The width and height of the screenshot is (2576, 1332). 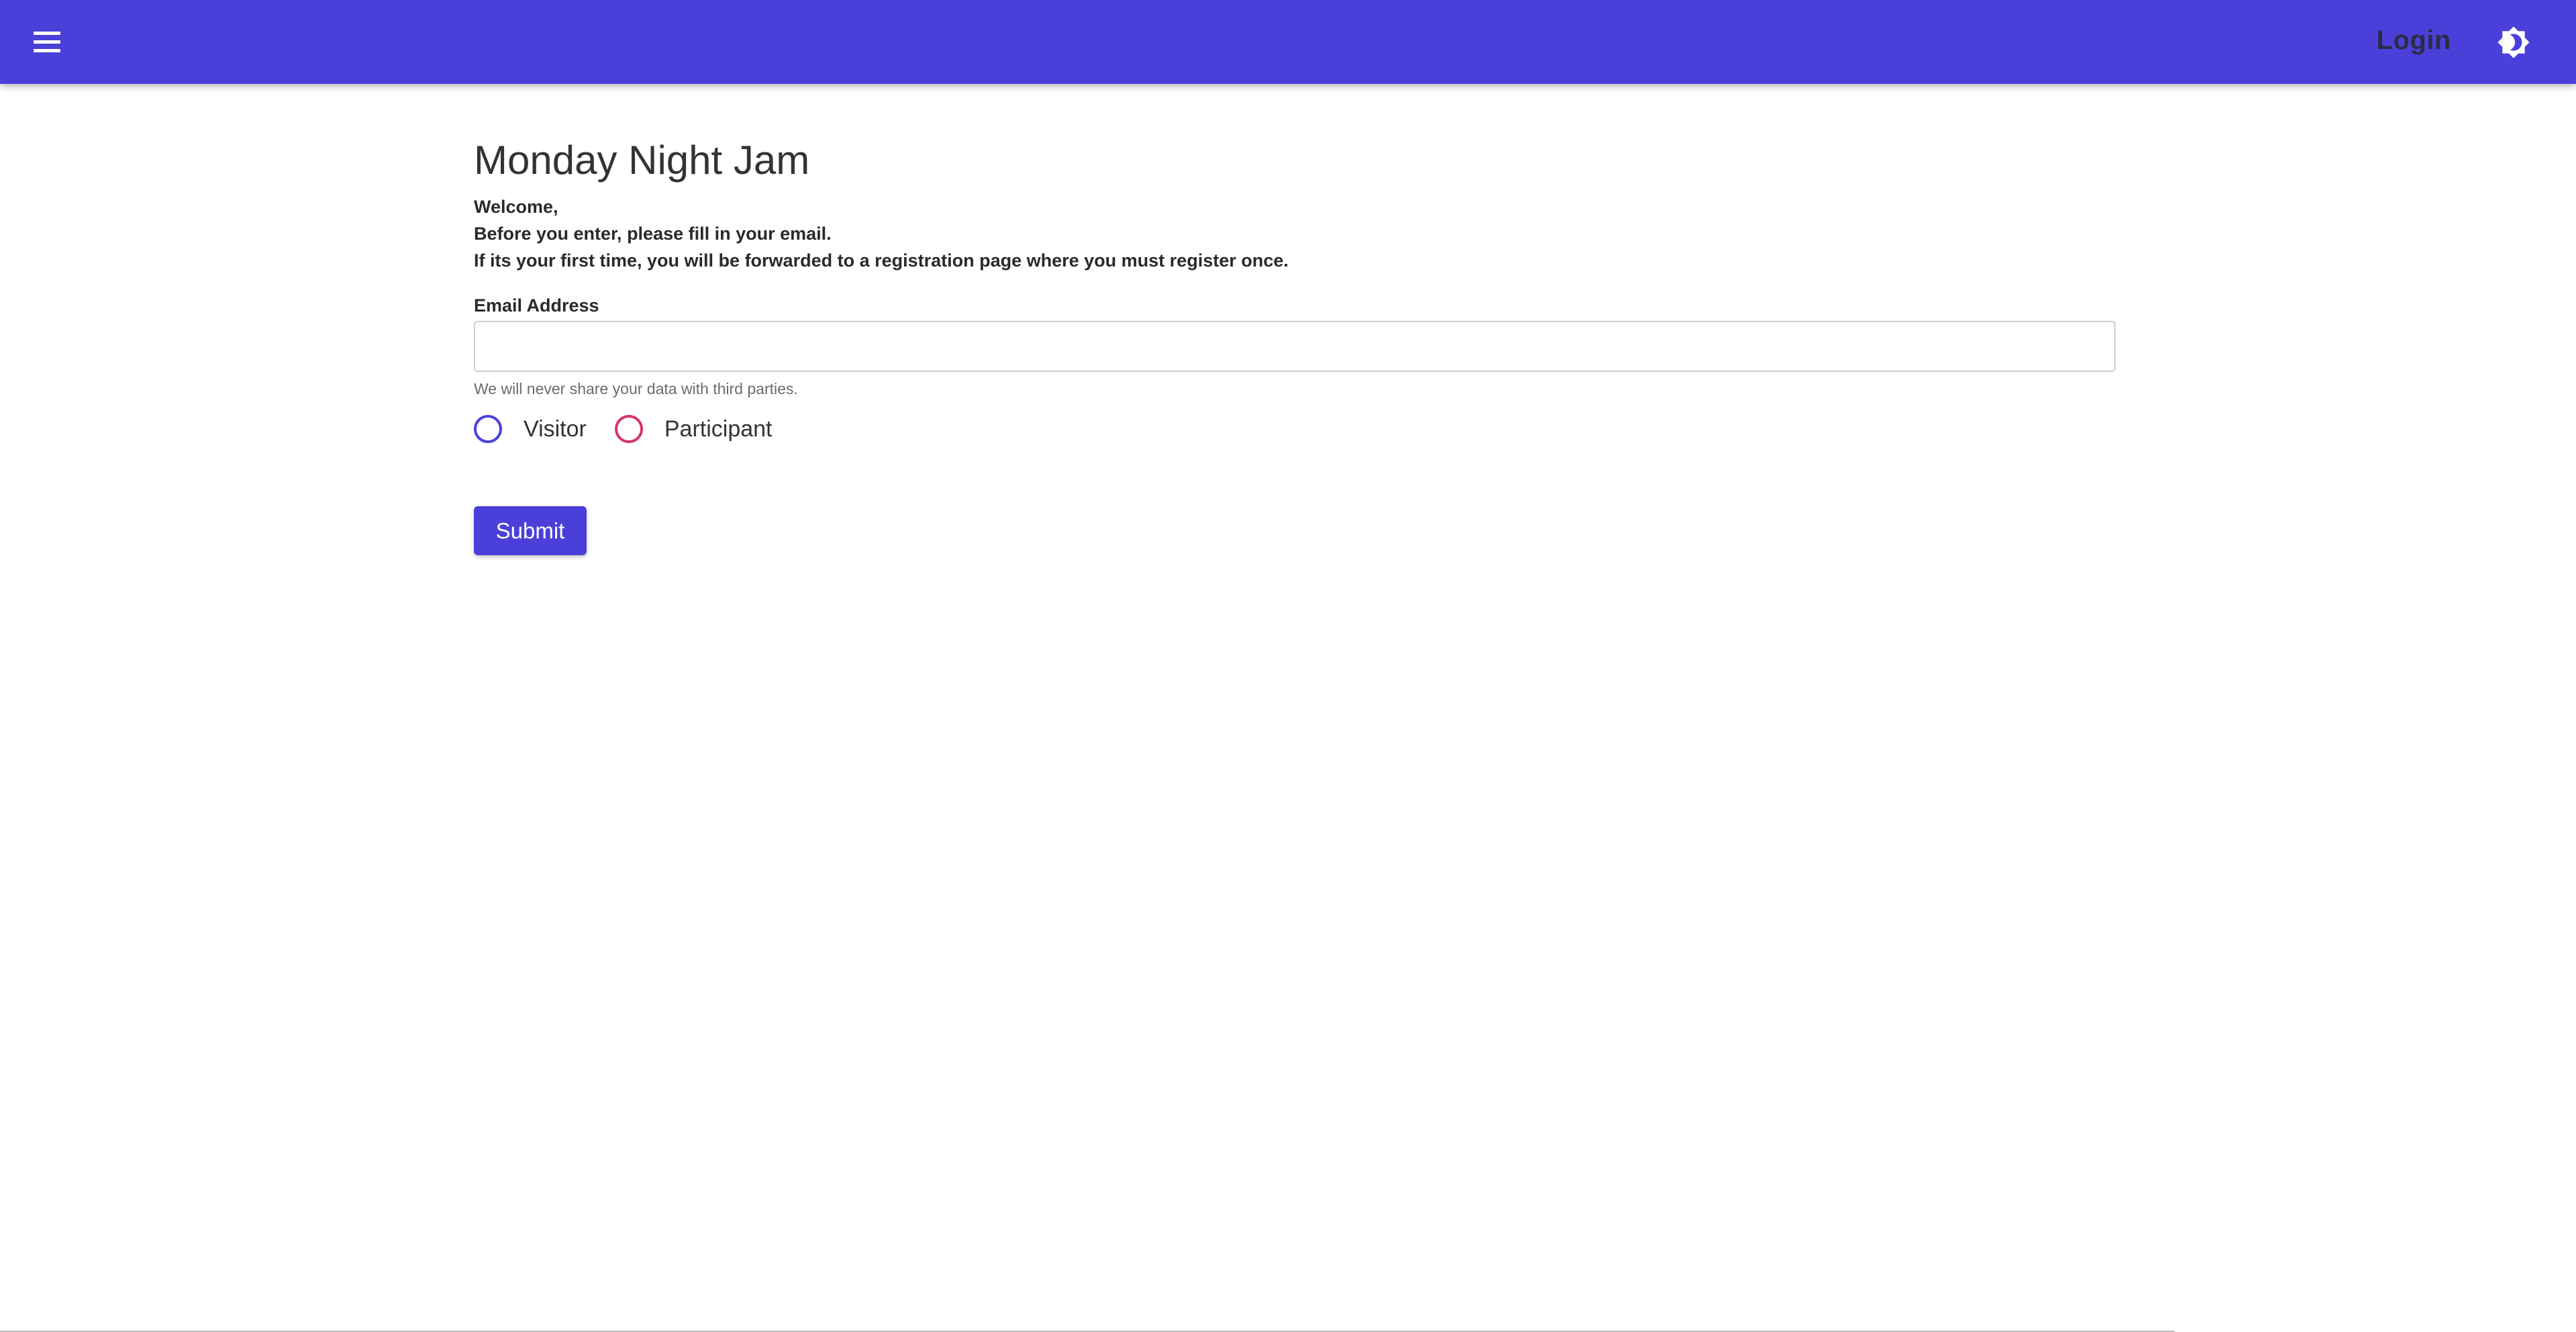 What do you see at coordinates (642, 160) in the screenshot?
I see `page-title: Monday Night Jam` at bounding box center [642, 160].